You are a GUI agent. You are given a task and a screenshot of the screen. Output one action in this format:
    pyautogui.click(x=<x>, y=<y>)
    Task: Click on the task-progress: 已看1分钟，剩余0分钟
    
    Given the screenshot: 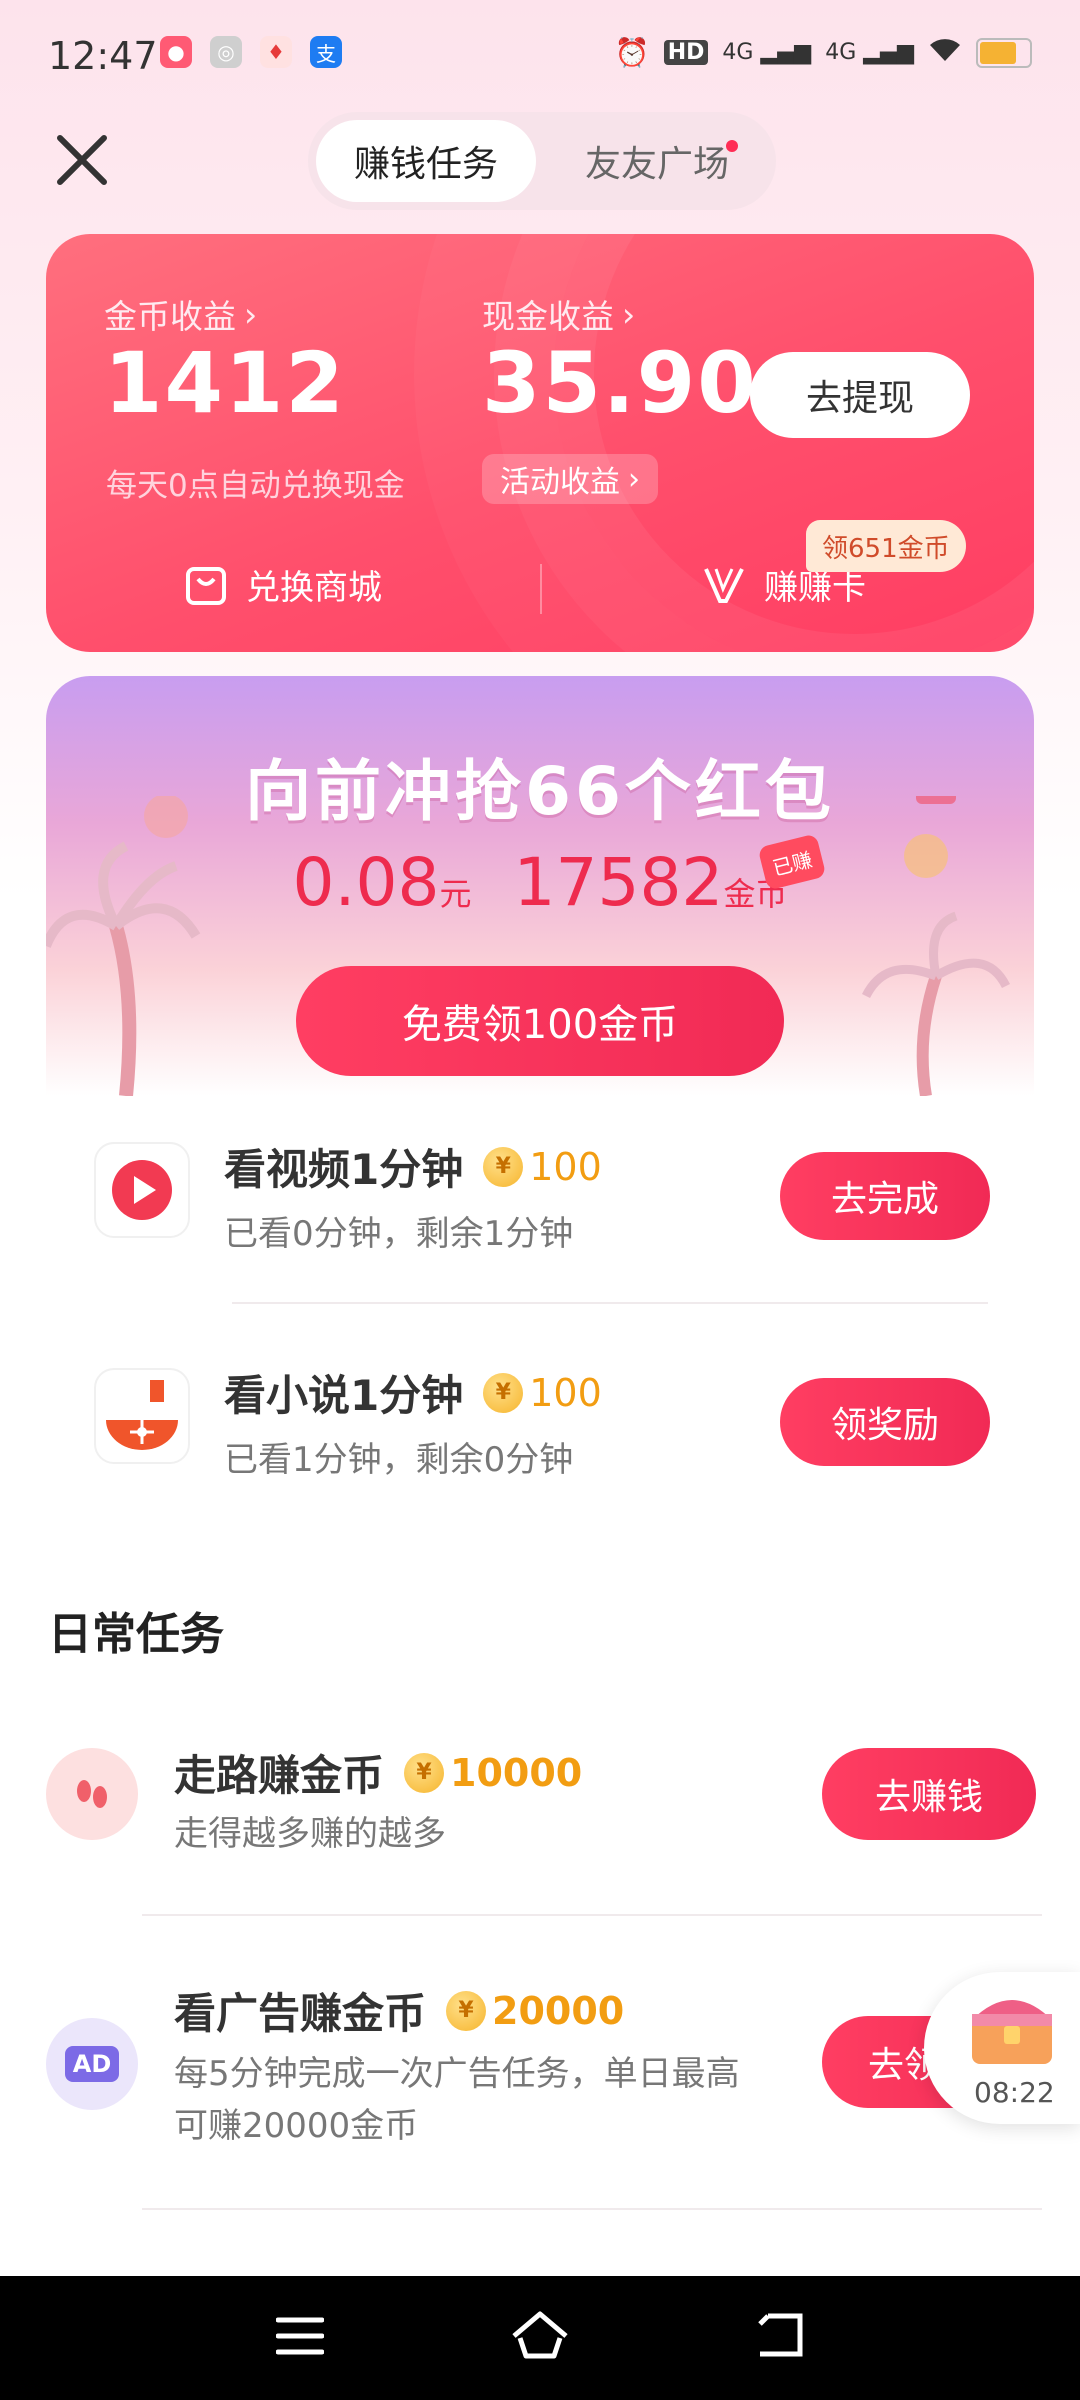 What is the action you would take?
    pyautogui.click(x=399, y=1460)
    